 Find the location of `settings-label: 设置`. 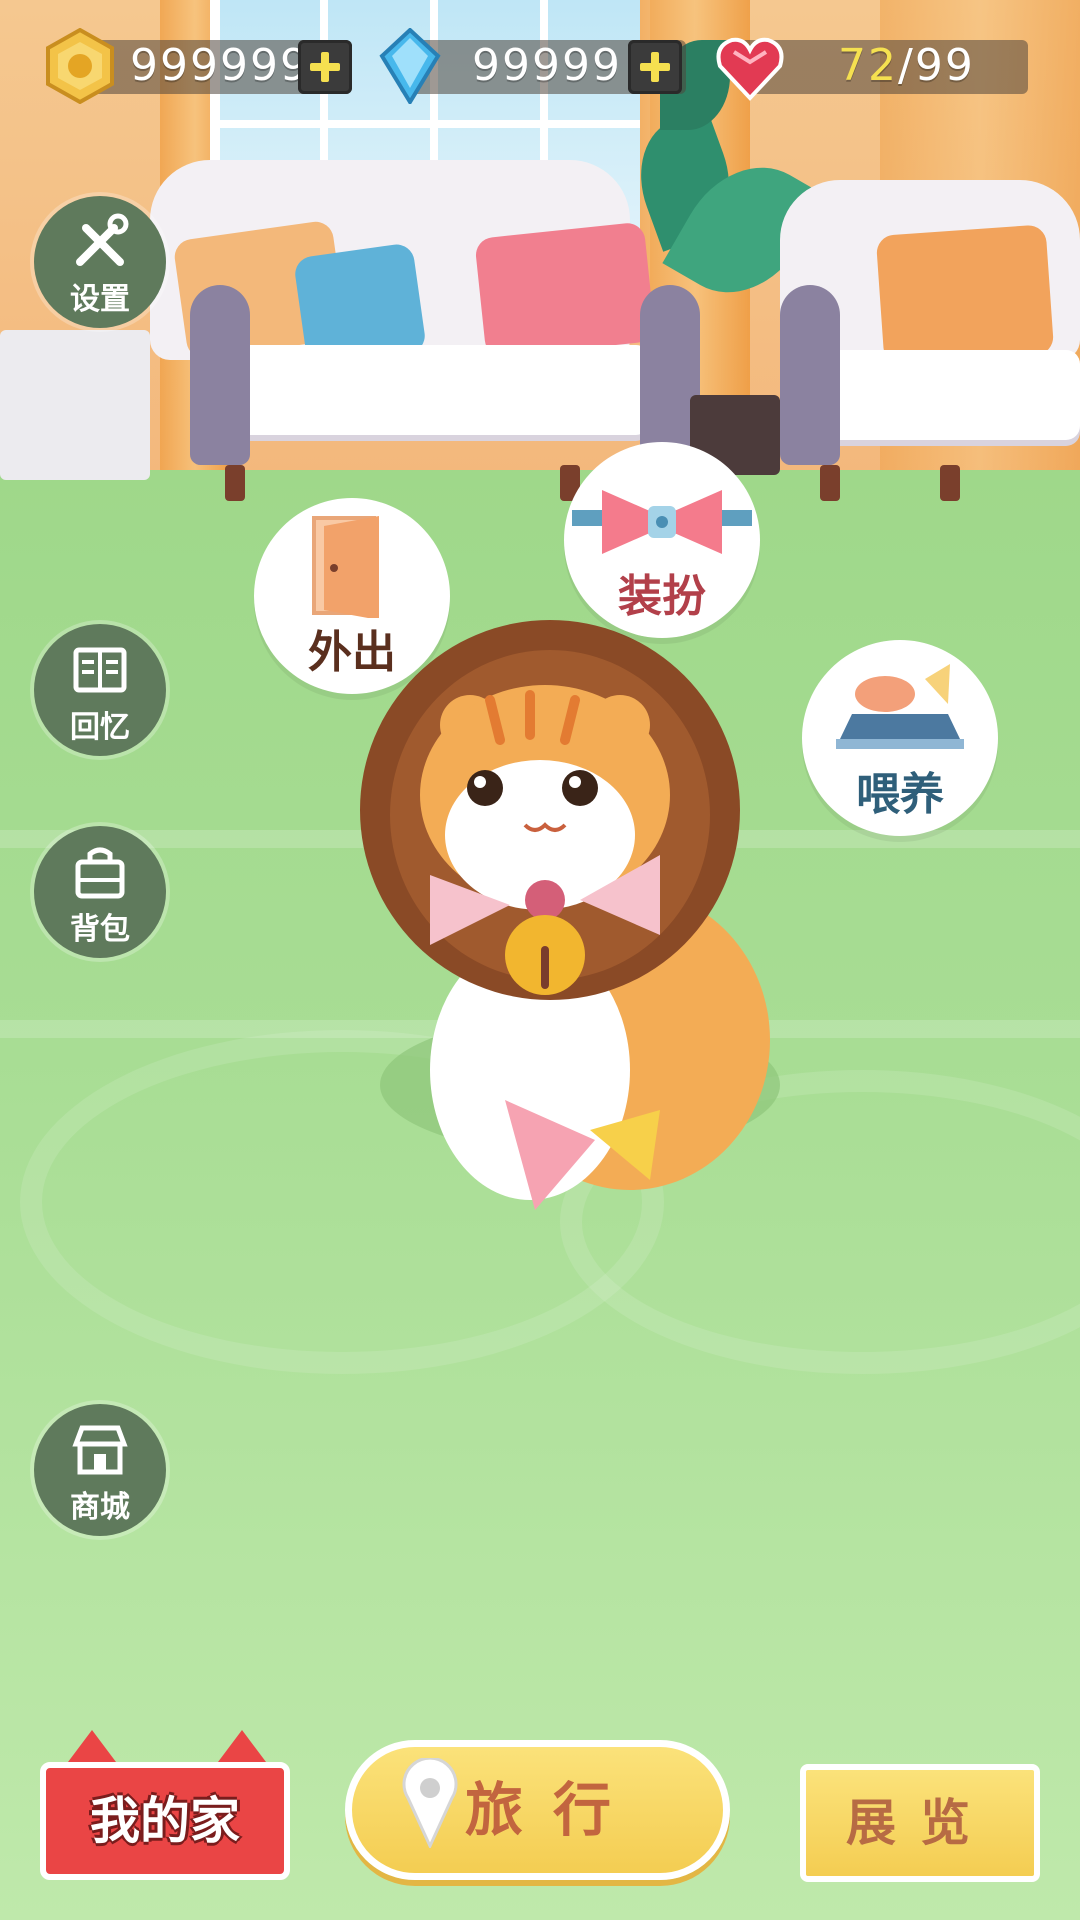

settings-label: 设置 is located at coordinates (100, 299).